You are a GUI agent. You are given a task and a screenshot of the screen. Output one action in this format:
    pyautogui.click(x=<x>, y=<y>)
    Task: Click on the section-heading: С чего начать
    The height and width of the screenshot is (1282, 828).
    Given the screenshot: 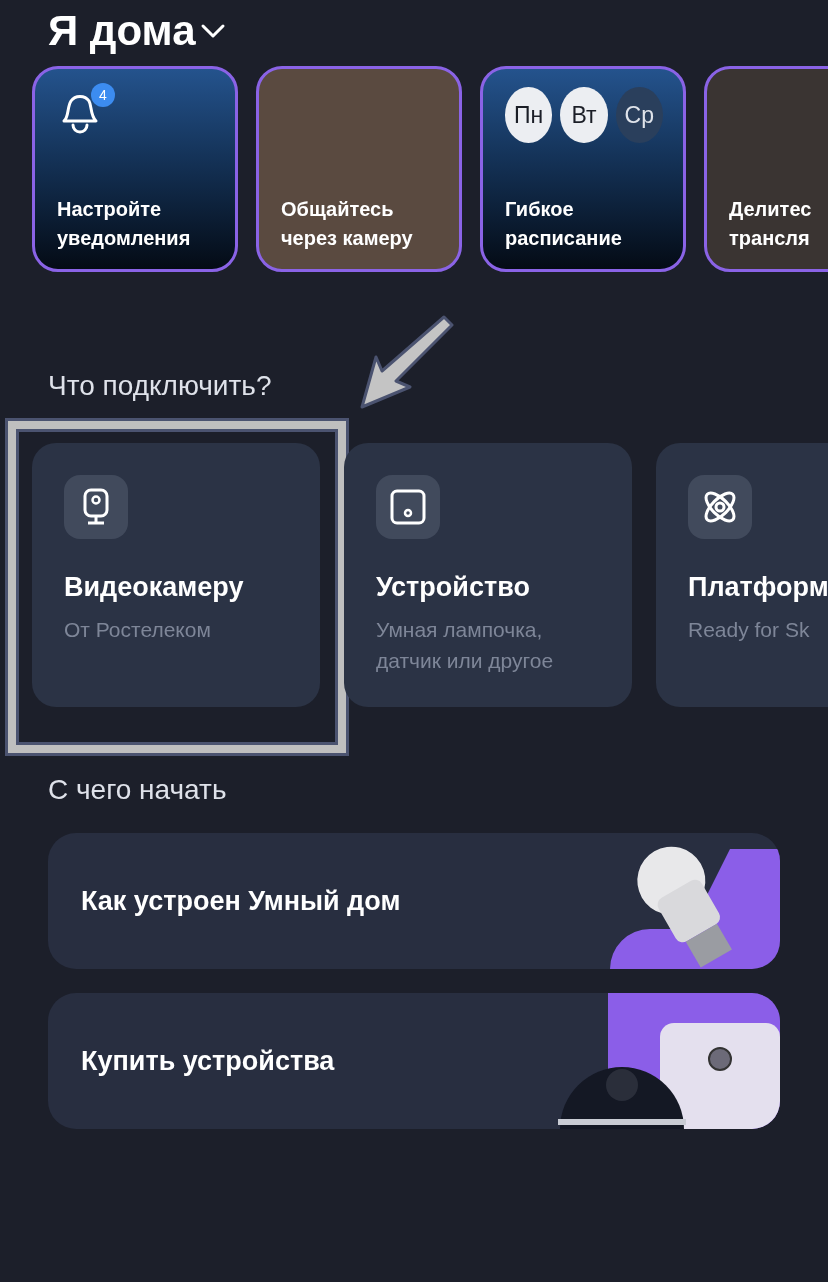 What is the action you would take?
    pyautogui.click(x=138, y=790)
    